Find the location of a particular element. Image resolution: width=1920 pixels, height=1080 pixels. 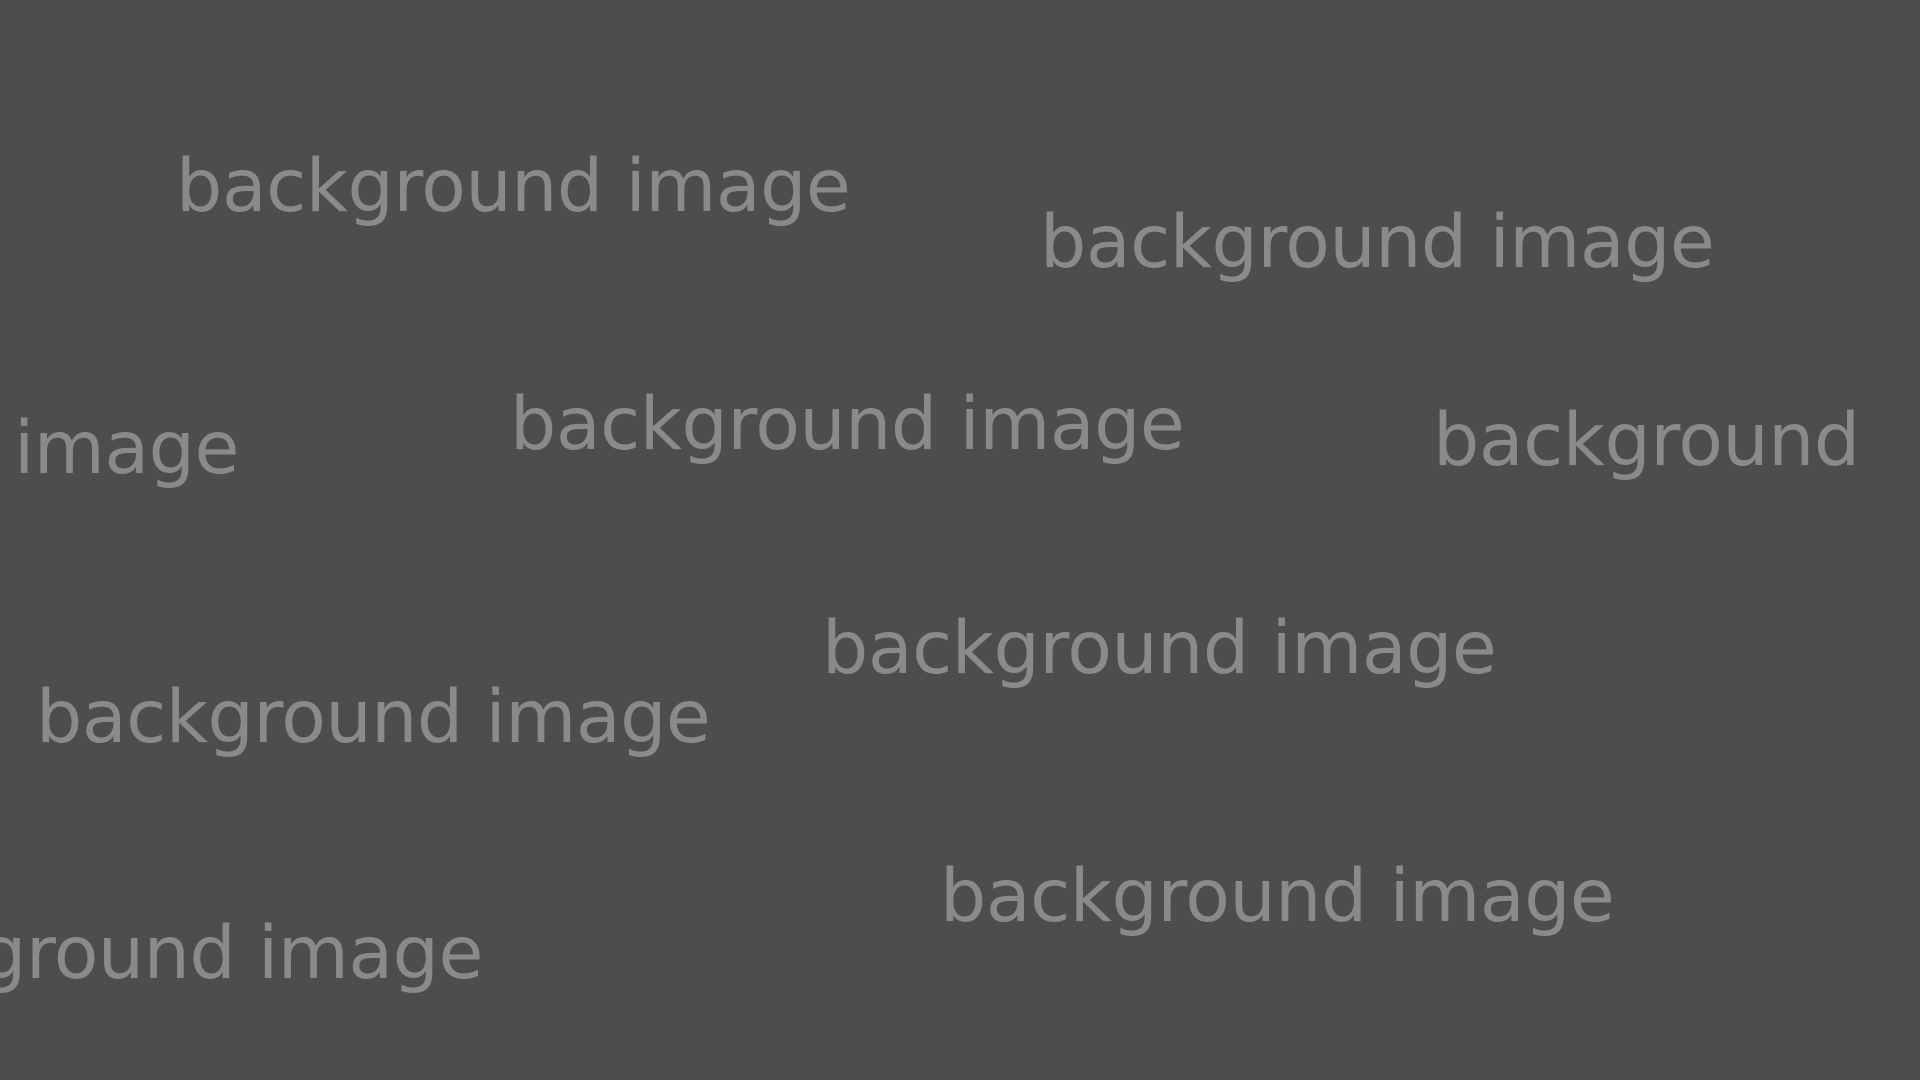

background-label: background is located at coordinates (1646, 440).